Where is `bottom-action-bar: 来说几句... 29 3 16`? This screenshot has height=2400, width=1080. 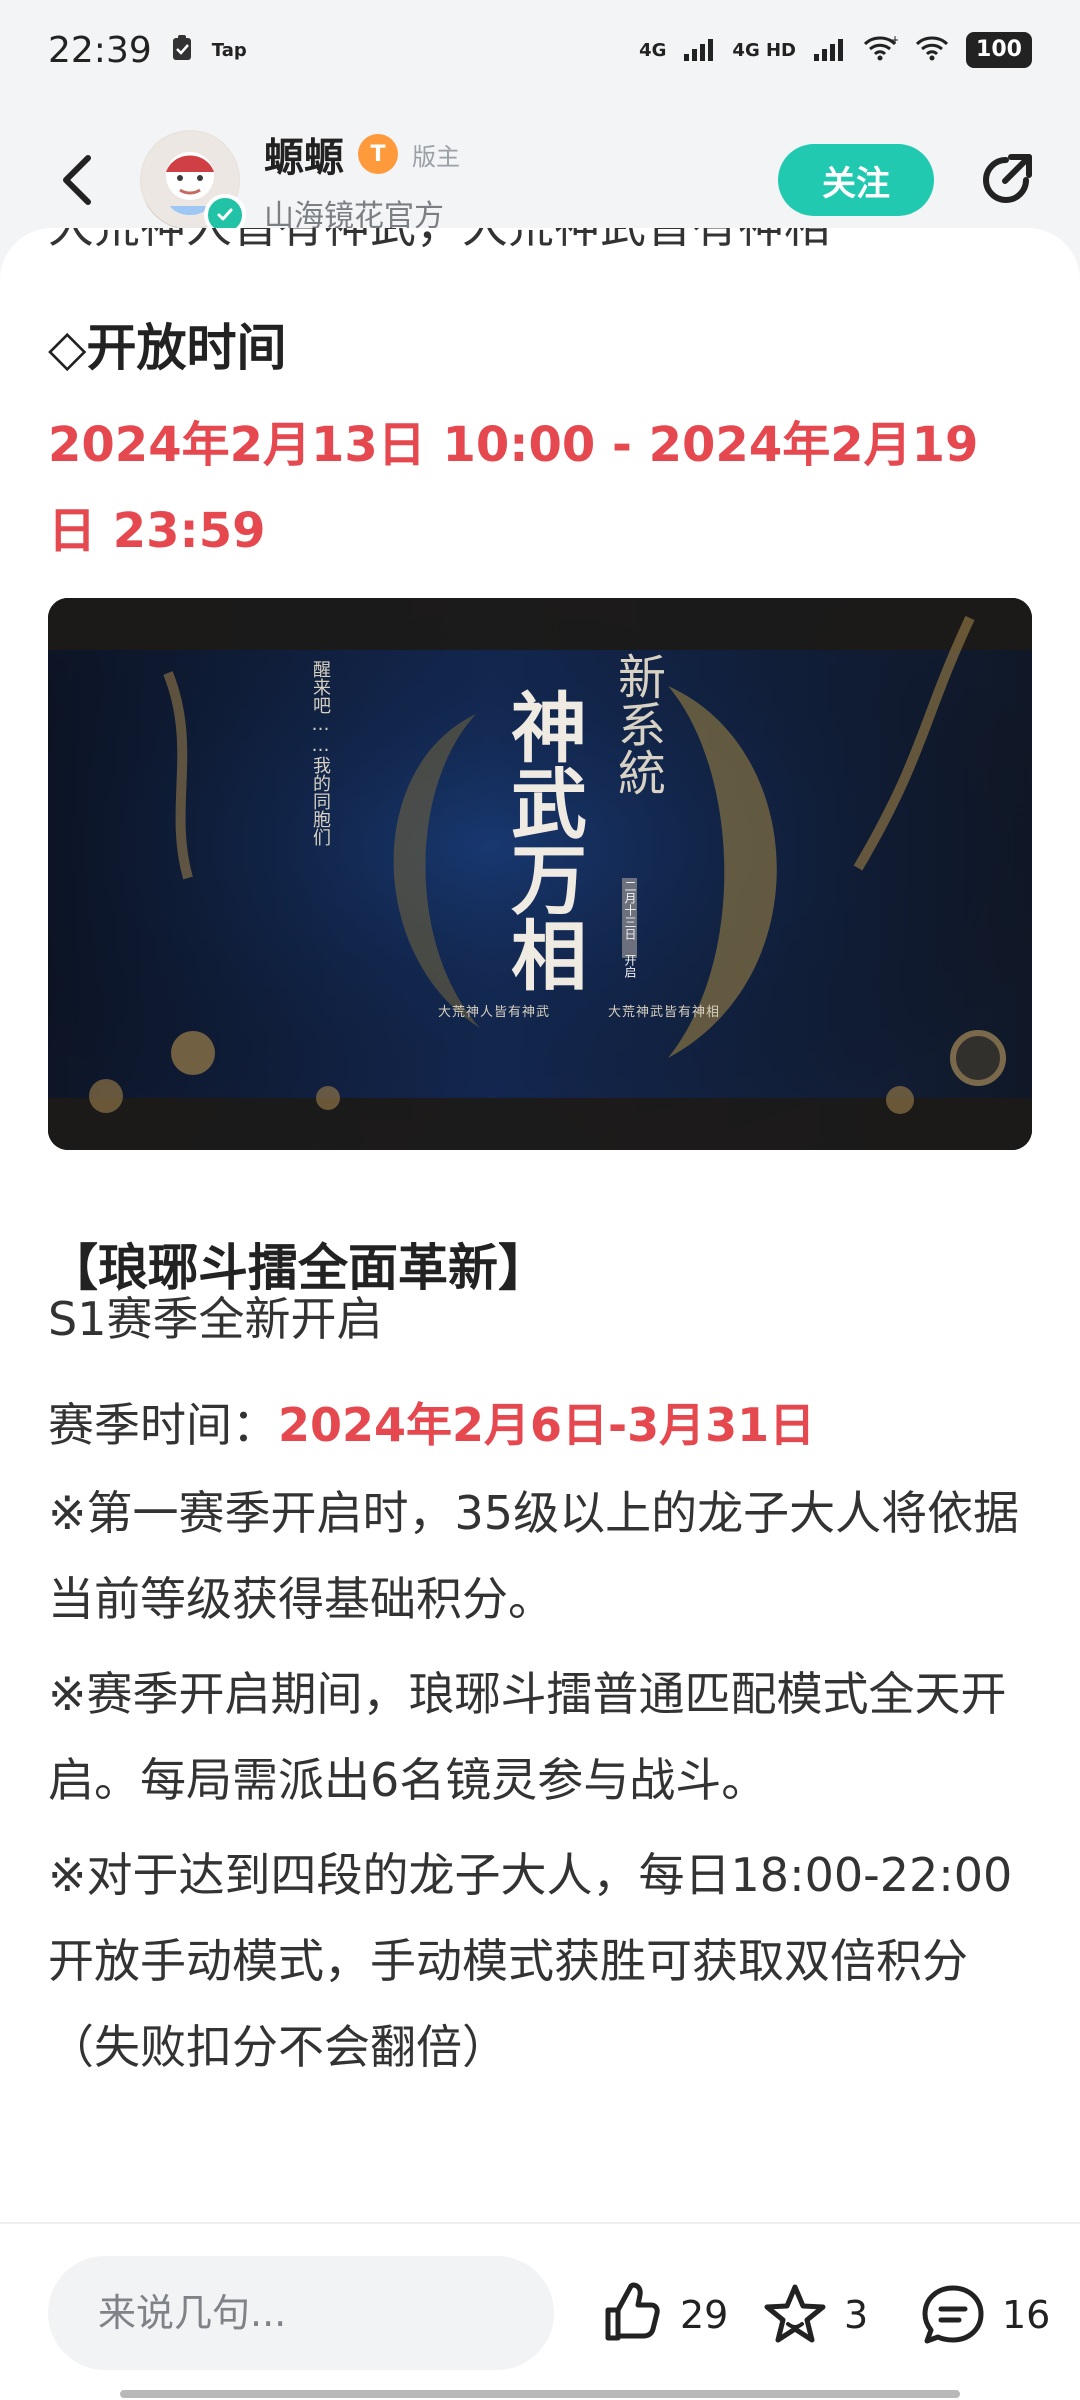 bottom-action-bar: 来说几句... 29 3 16 is located at coordinates (540, 2311).